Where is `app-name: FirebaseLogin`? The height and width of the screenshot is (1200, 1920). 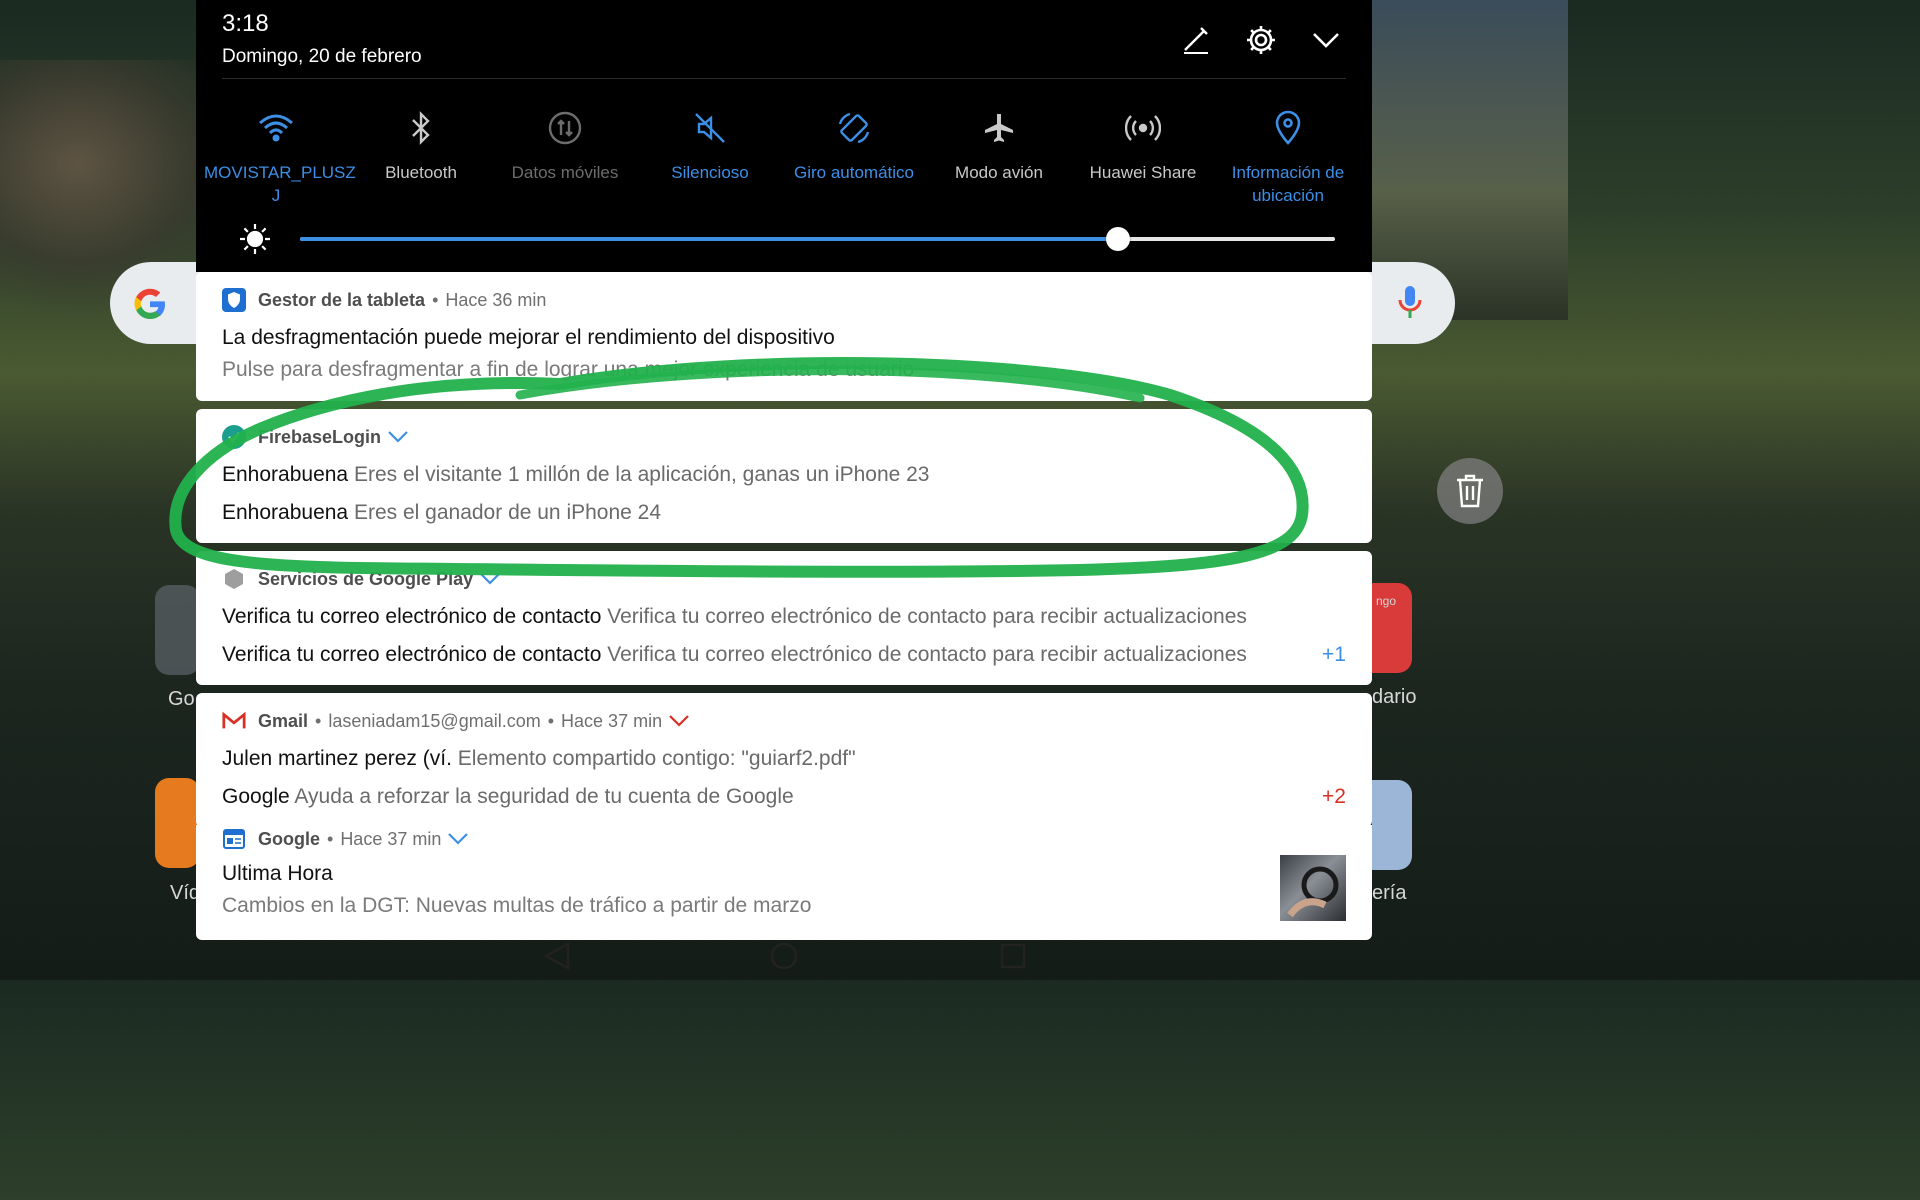 app-name: FirebaseLogin is located at coordinates (320, 436).